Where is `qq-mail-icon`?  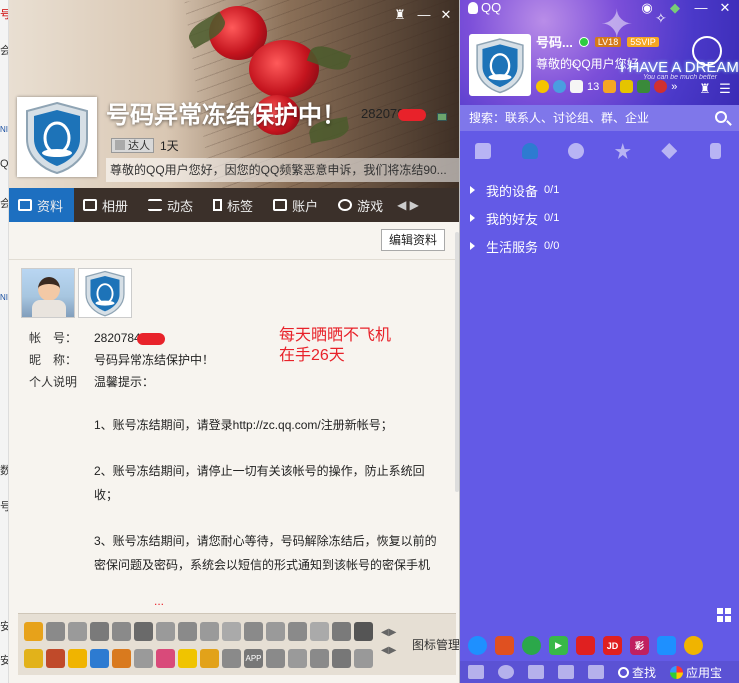
qq-mail-icon is located at coordinates (55, 631).